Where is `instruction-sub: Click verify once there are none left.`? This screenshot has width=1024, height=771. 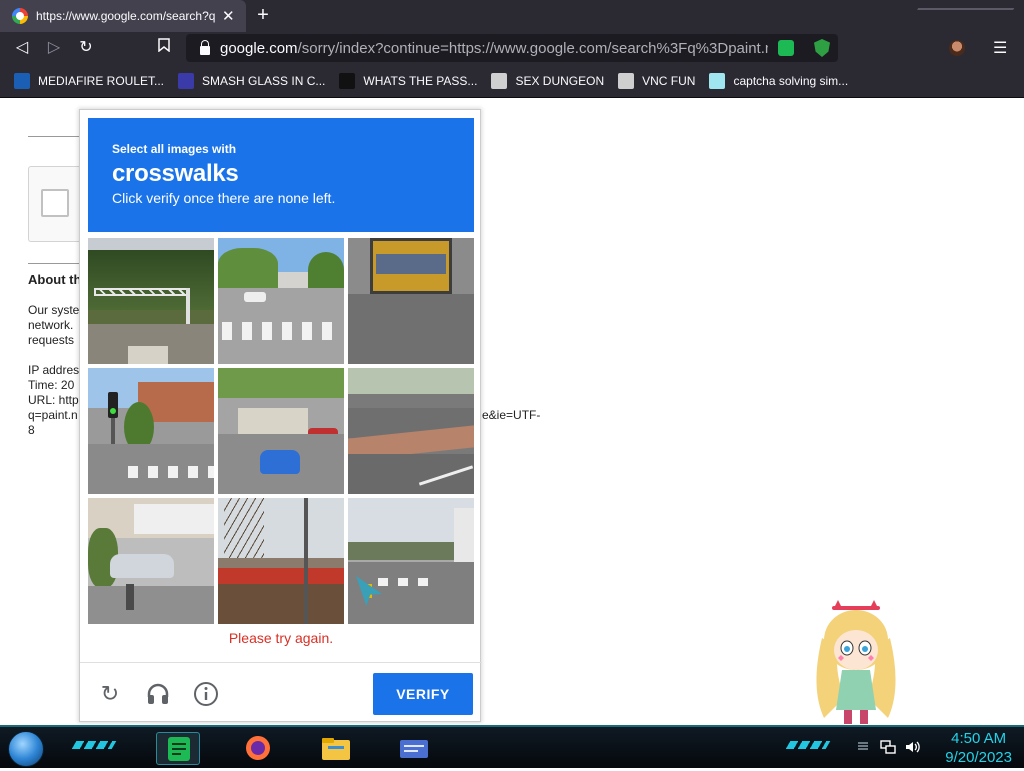 instruction-sub: Click verify once there are none left. is located at coordinates (224, 198).